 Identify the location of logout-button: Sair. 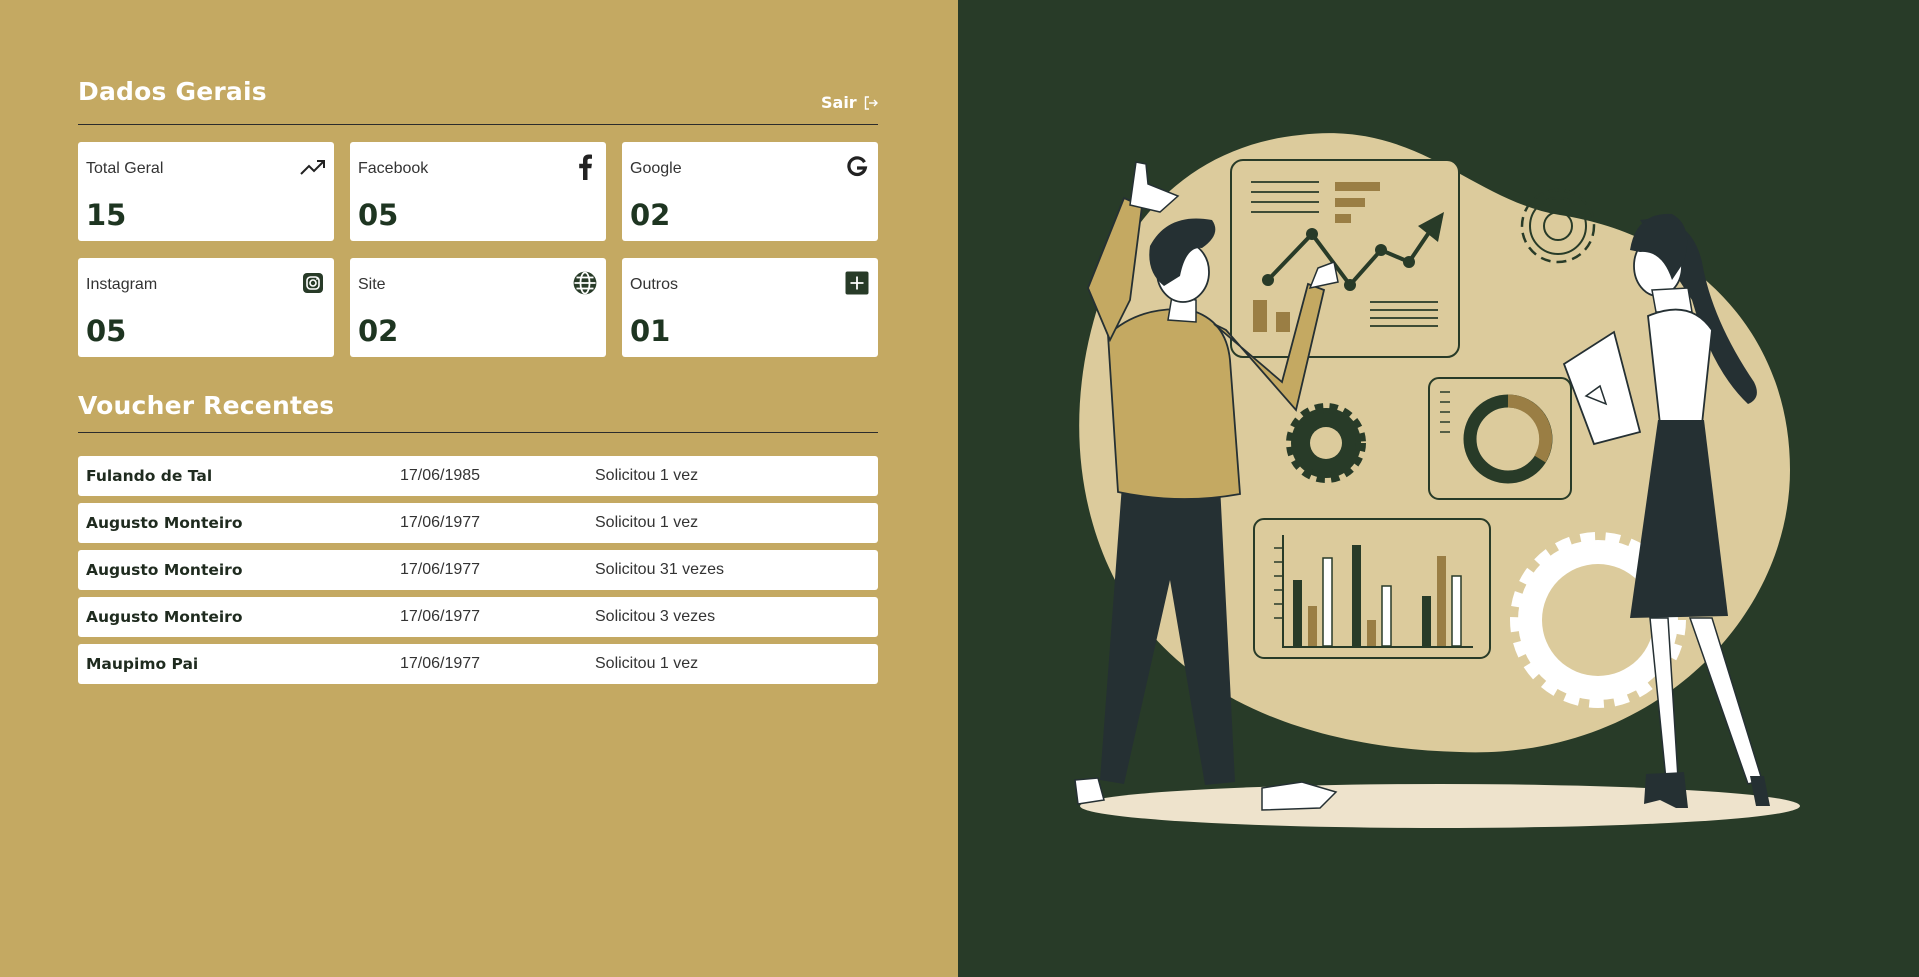
(850, 102).